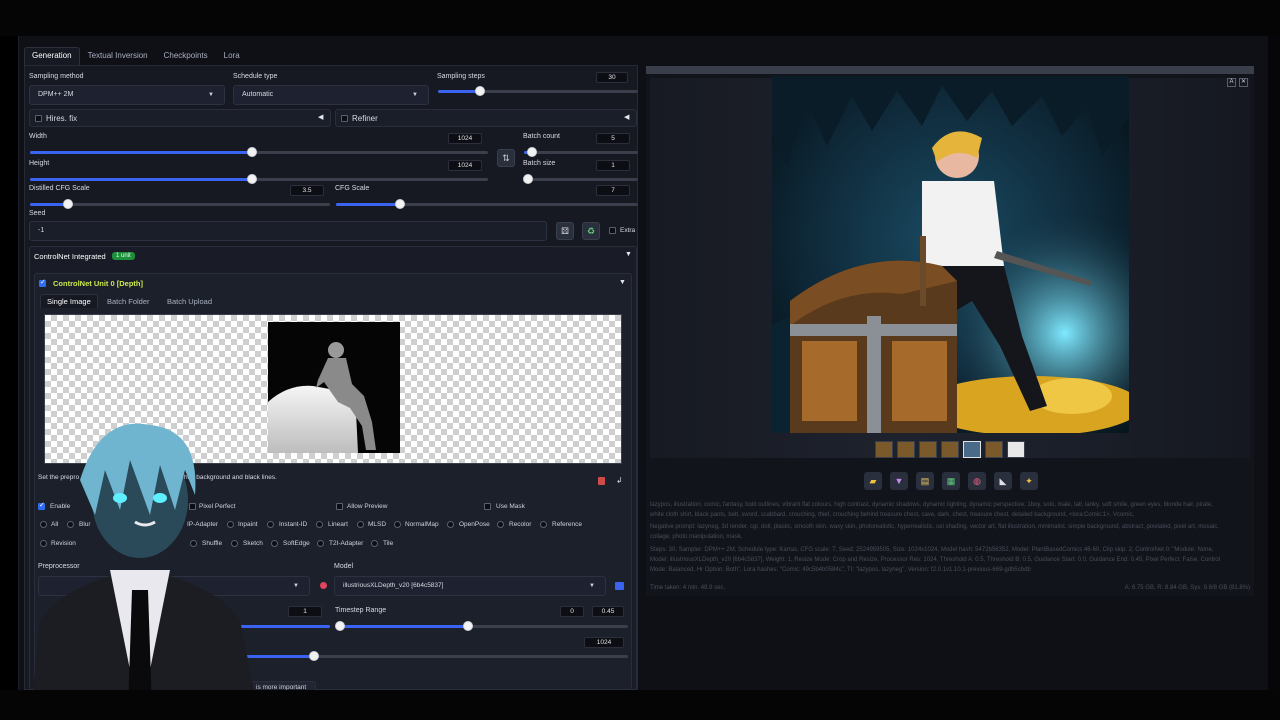 Image resolution: width=1280 pixels, height=720 pixels. What do you see at coordinates (481, 626) in the screenshot?
I see `timestep-range-slider` at bounding box center [481, 626].